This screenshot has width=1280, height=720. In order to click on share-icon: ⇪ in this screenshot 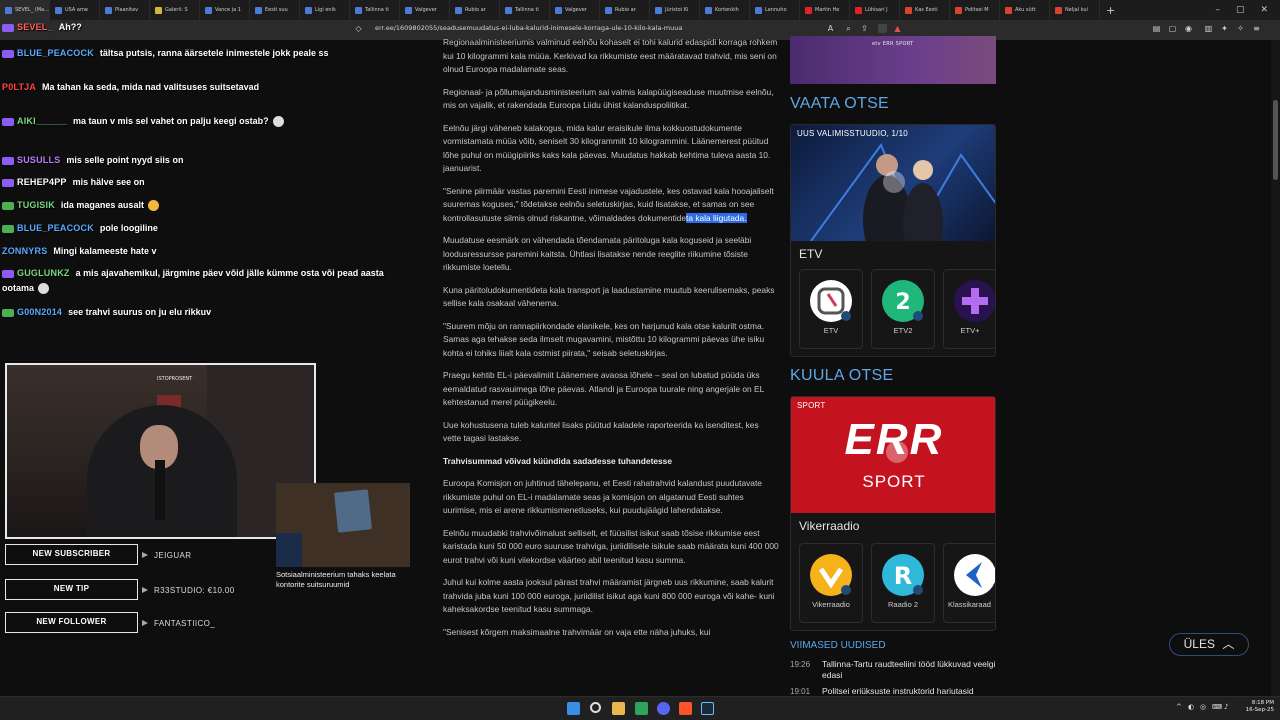, I will do `click(864, 28)`.